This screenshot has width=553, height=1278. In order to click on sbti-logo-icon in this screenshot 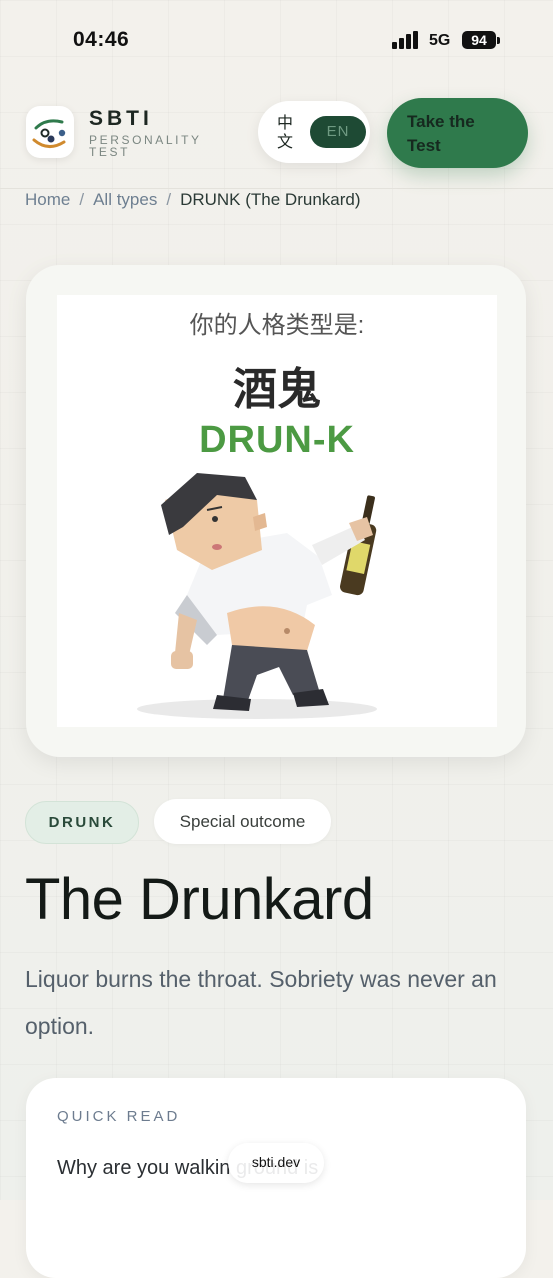, I will do `click(50, 132)`.